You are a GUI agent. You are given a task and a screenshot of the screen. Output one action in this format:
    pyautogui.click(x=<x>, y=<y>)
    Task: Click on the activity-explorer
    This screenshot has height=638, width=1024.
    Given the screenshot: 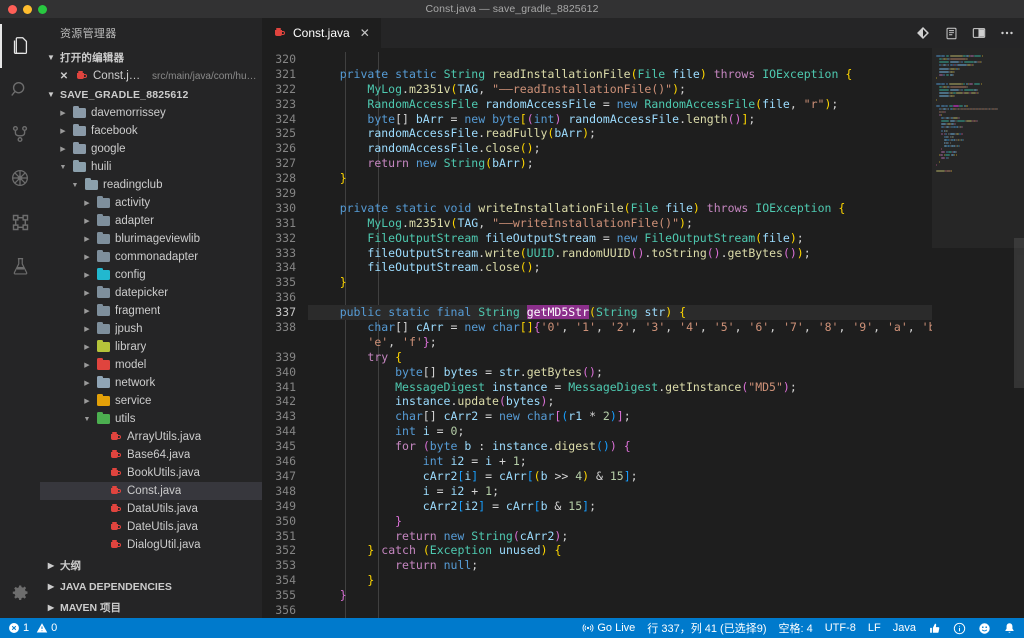 What is the action you would take?
    pyautogui.click(x=20, y=46)
    